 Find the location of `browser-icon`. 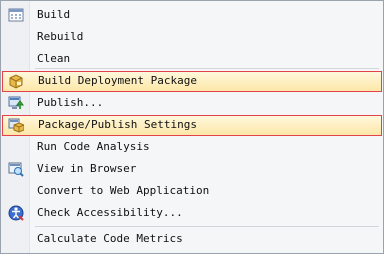

browser-icon is located at coordinates (16, 169).